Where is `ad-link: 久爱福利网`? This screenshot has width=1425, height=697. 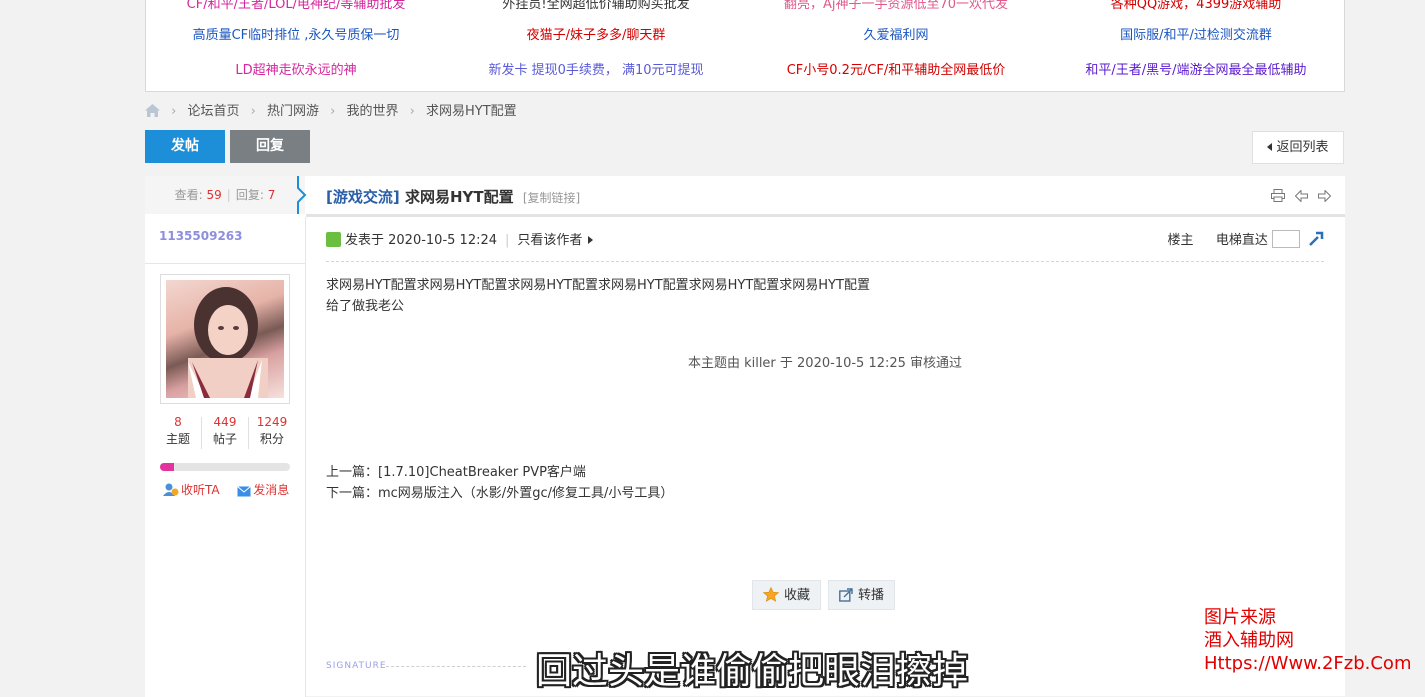
ad-link: 久爱福利网 is located at coordinates (896, 36).